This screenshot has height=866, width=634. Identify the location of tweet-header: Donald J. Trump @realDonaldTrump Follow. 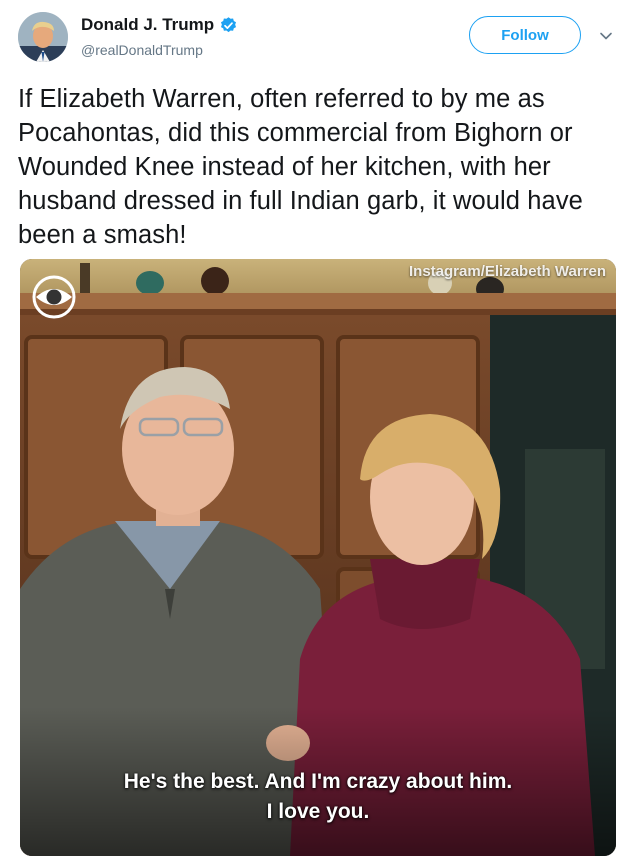
(318, 39).